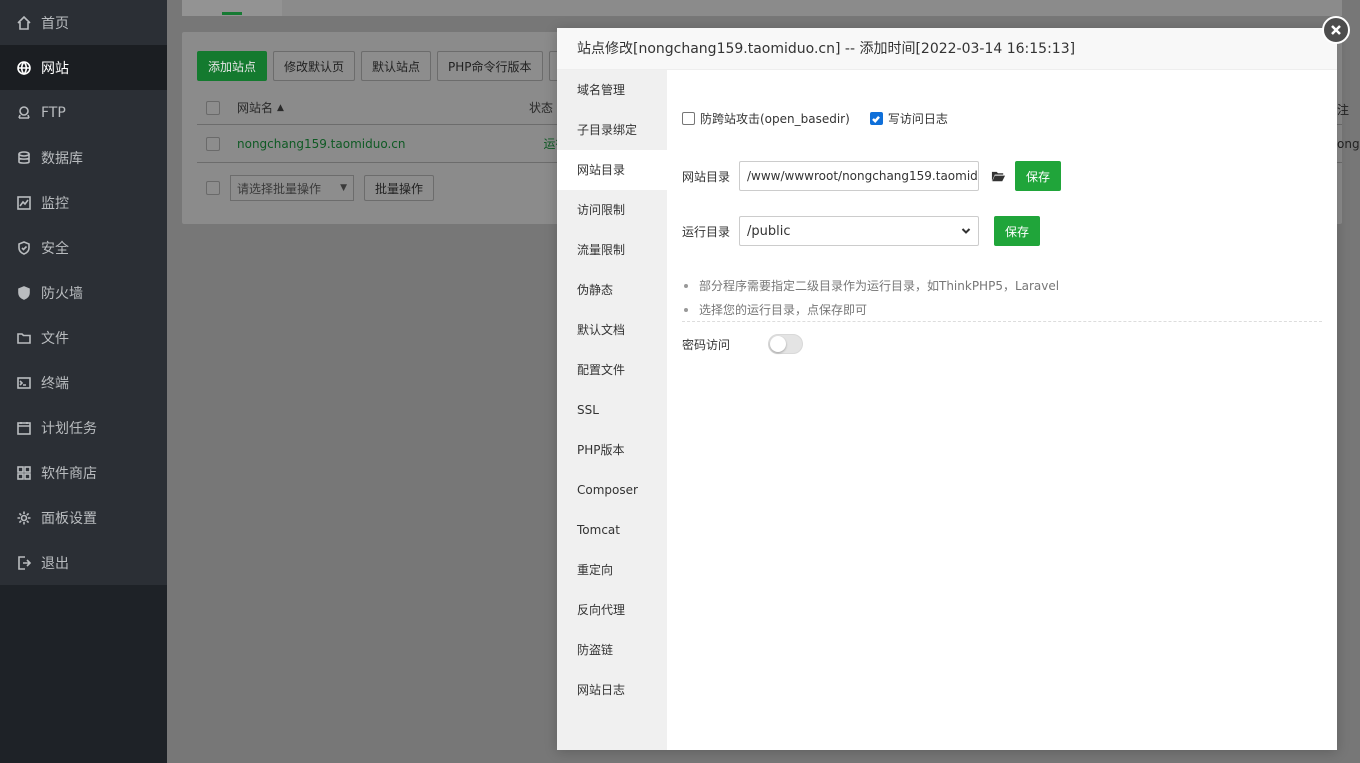  What do you see at coordinates (24, 203) in the screenshot?
I see `monitor-icon` at bounding box center [24, 203].